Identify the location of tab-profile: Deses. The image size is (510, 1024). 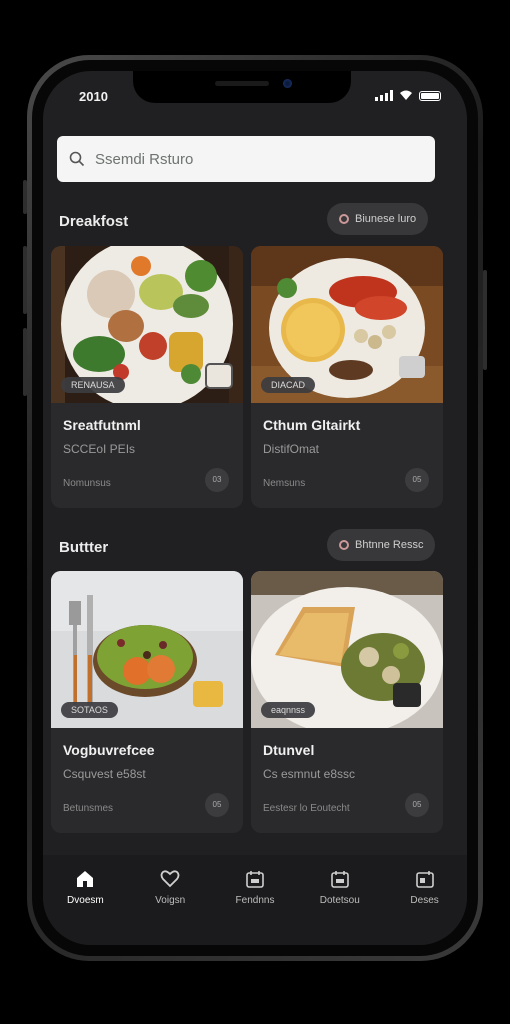
(424, 907).